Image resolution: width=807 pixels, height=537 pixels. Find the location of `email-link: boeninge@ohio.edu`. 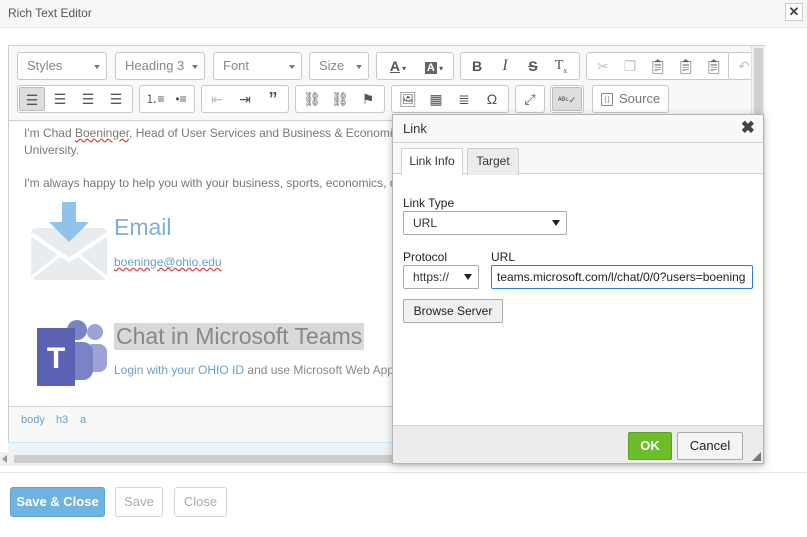

email-link: boeninge@ohio.edu is located at coordinates (168, 262).